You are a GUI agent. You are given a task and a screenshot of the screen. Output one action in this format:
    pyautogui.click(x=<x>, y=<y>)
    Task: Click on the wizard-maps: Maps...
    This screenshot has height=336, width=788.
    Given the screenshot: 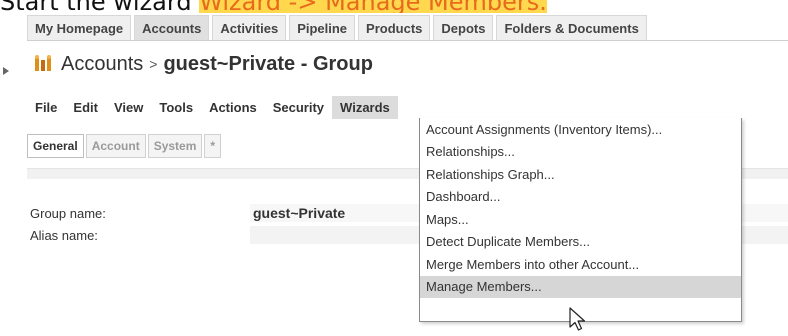 What is the action you would take?
    pyautogui.click(x=580, y=219)
    